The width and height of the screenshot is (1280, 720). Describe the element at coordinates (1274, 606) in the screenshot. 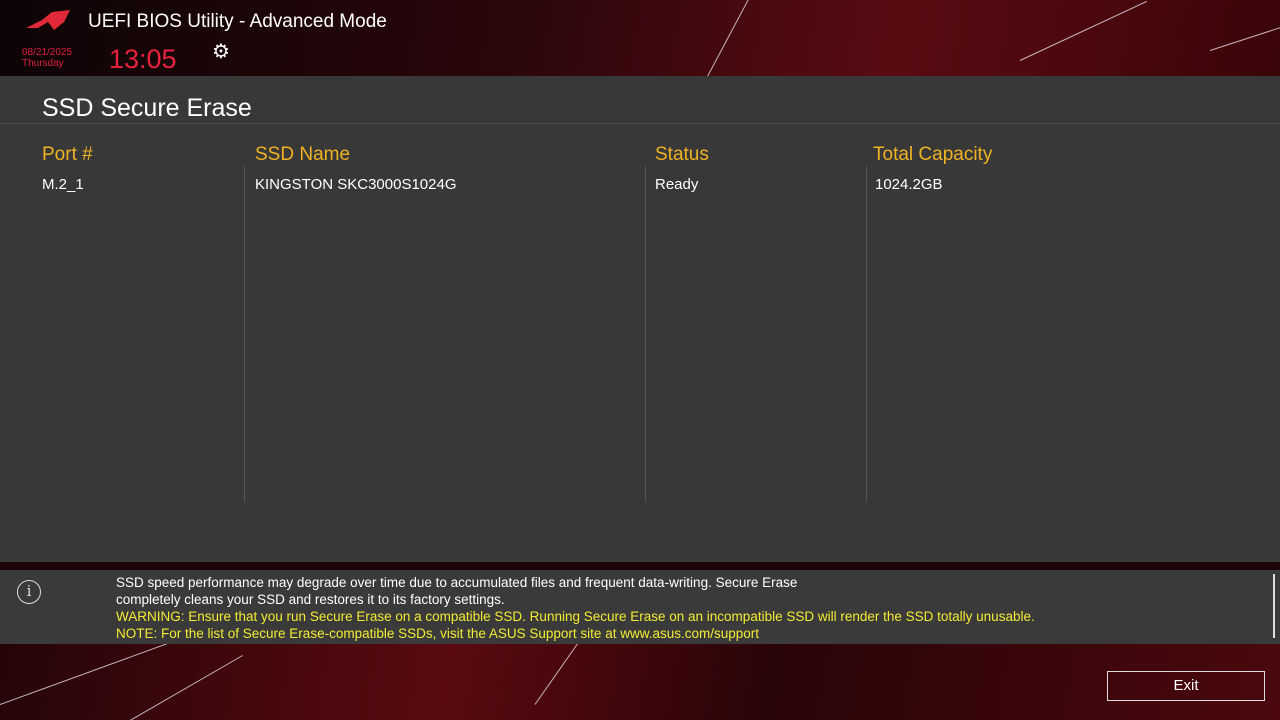

I see `scrollbar` at that location.